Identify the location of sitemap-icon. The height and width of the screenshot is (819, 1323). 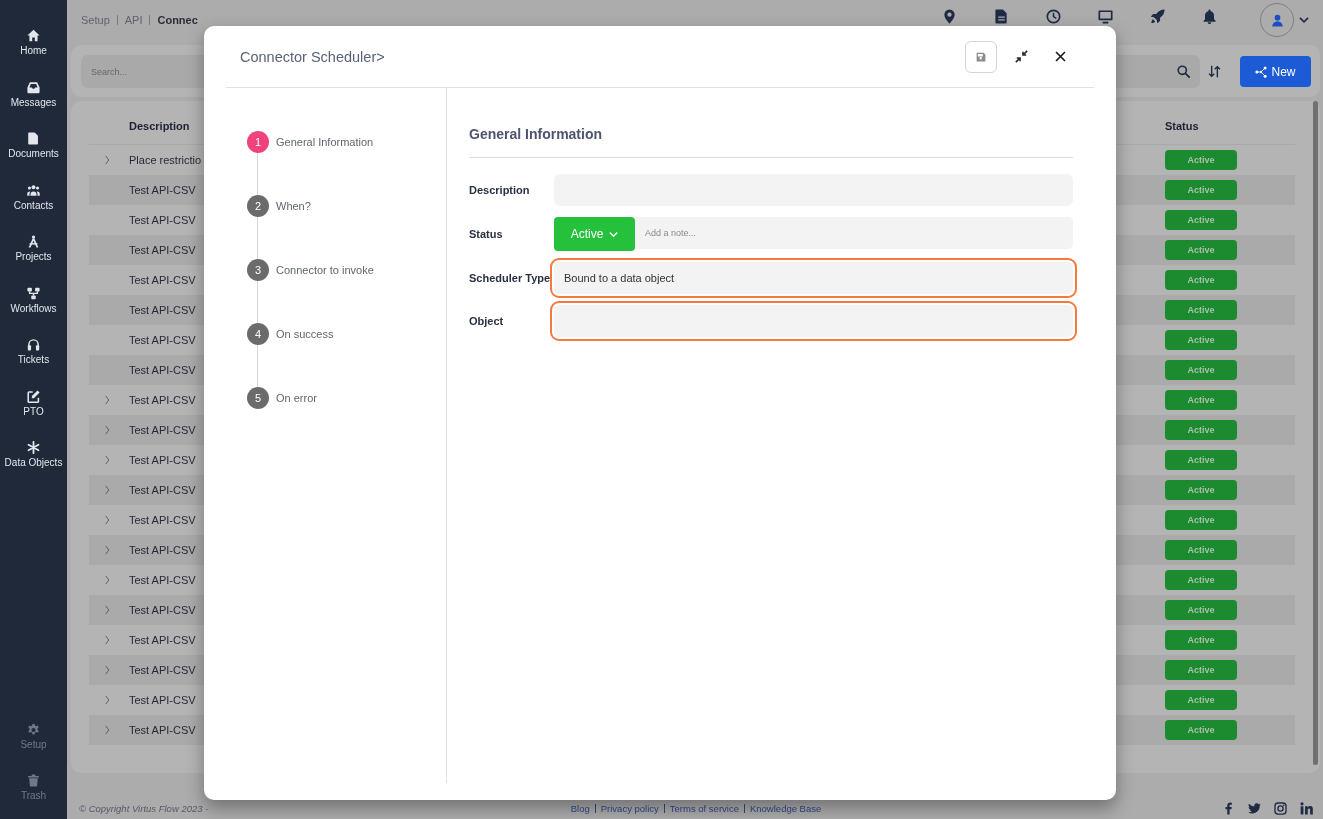
(33, 293).